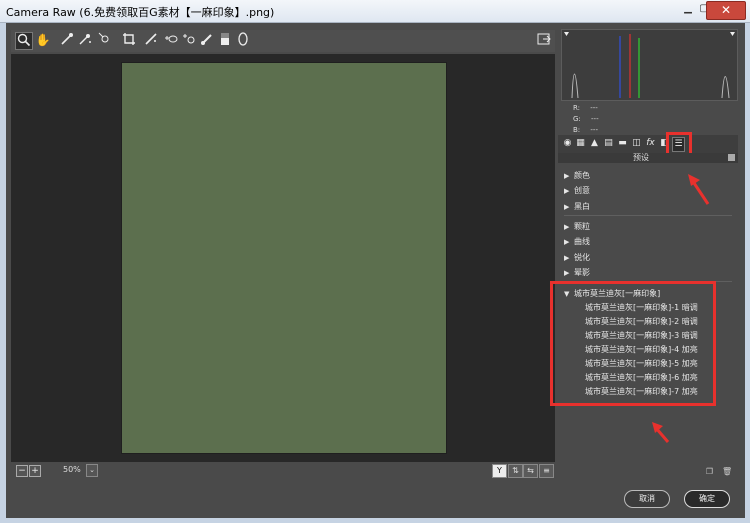  What do you see at coordinates (577, 175) in the screenshot?
I see `preset-group: ▶ 颜色` at bounding box center [577, 175].